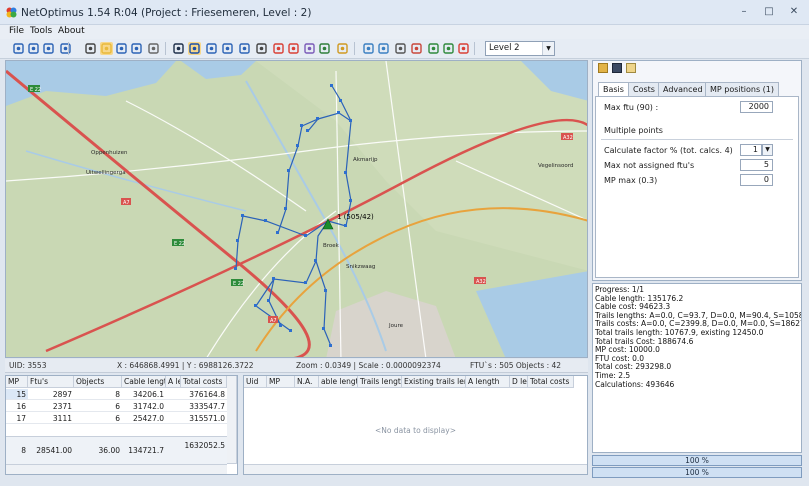  I want to click on zoom-window-icon, so click(106, 48).